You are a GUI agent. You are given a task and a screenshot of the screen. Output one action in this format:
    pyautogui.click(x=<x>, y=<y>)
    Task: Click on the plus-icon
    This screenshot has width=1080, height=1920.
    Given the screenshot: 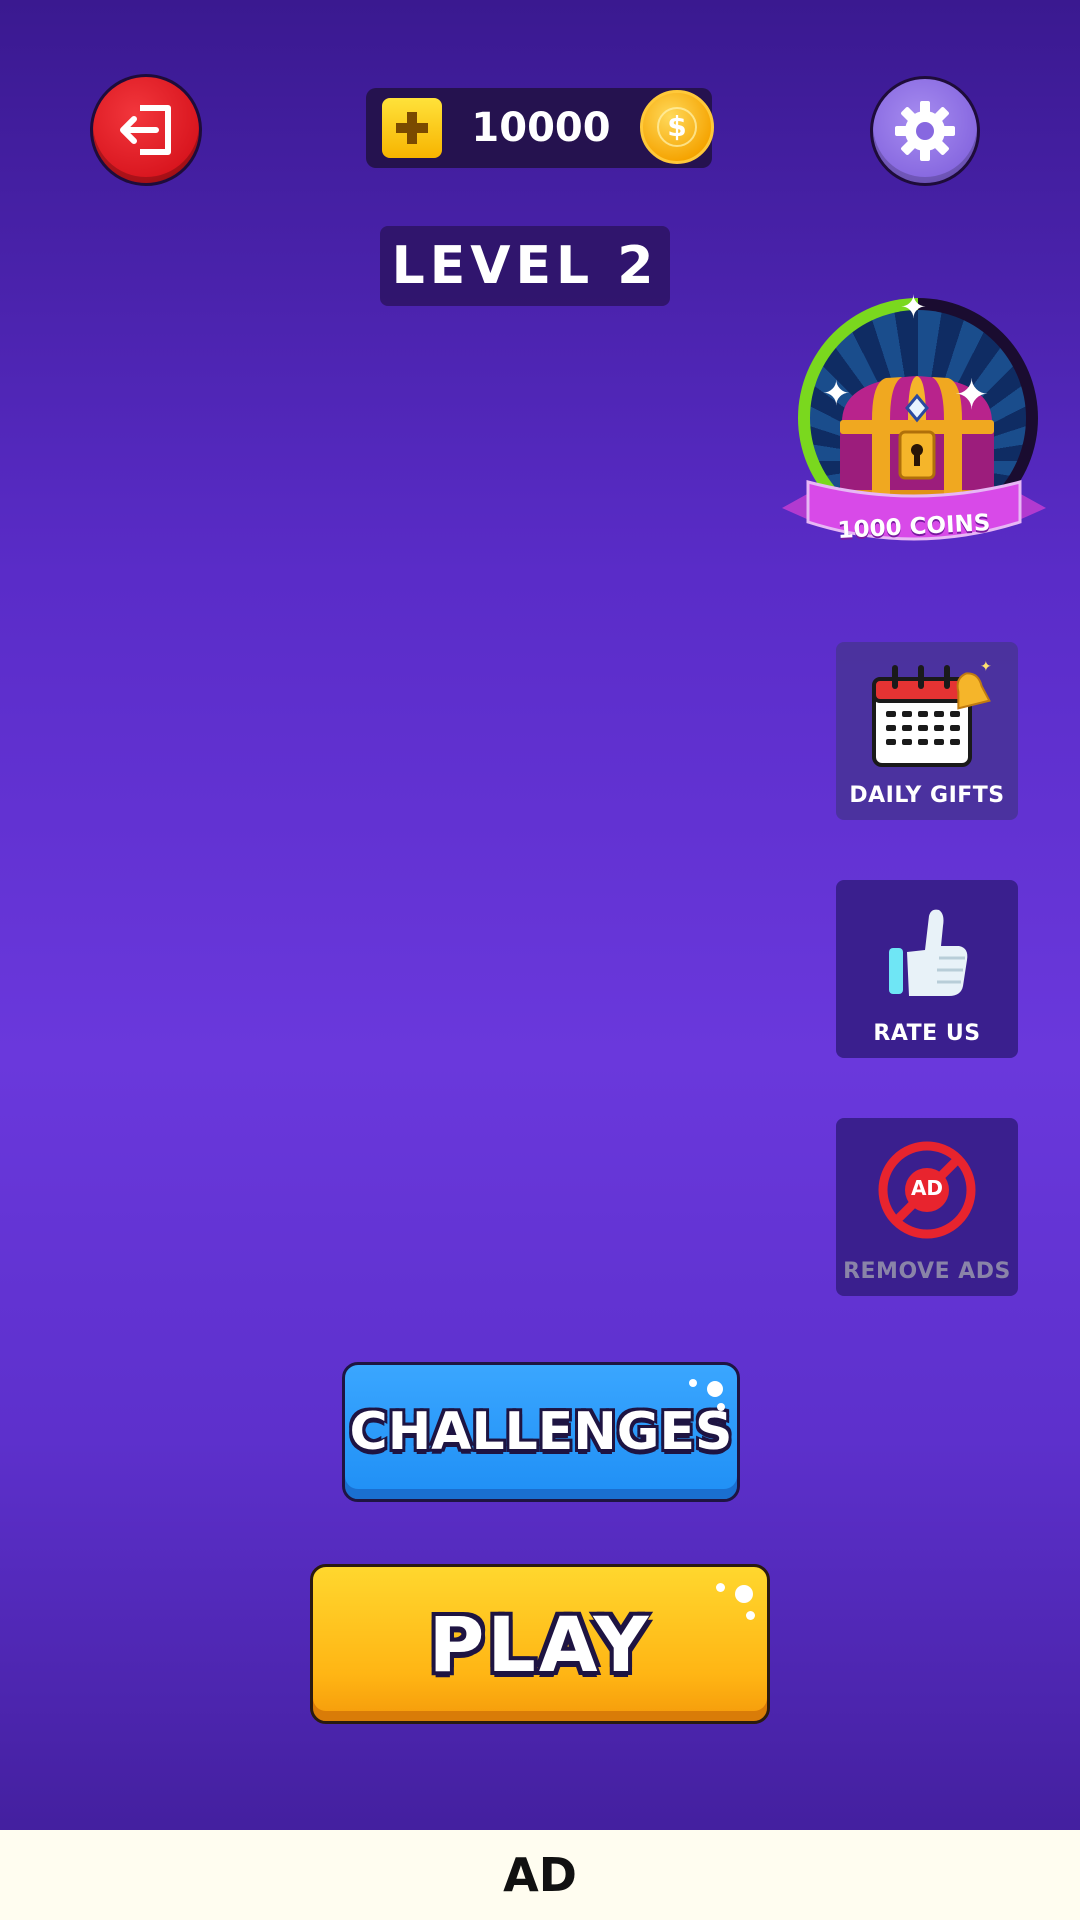 What is the action you would take?
    pyautogui.click(x=412, y=128)
    